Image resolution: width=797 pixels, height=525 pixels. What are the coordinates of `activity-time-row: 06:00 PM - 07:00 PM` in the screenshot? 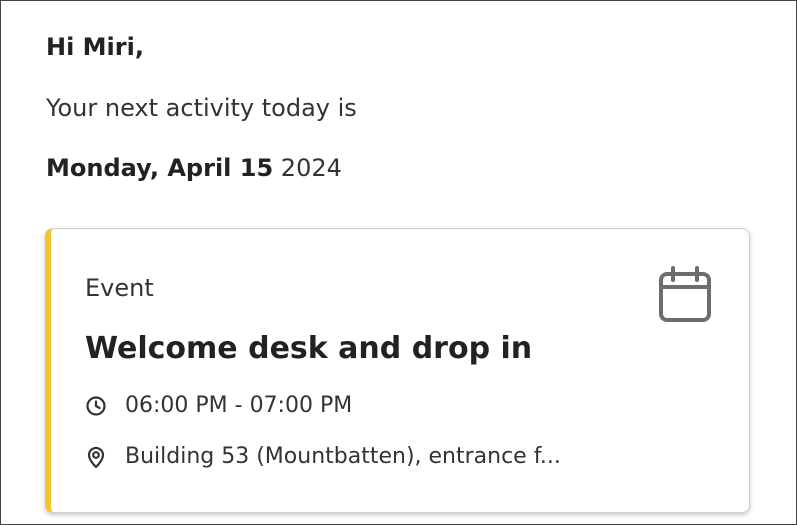 It's located at (218, 406).